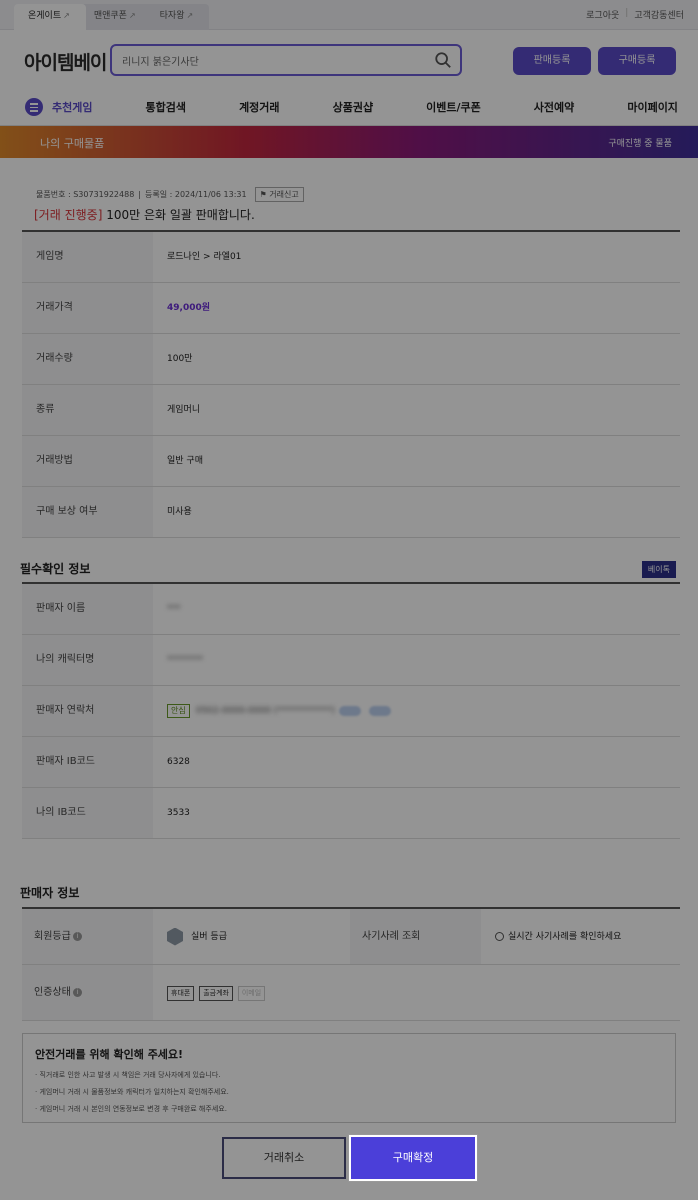 This screenshot has height=1200, width=698. Describe the element at coordinates (87, 257) in the screenshot. I see `row-label: 게임명` at that location.